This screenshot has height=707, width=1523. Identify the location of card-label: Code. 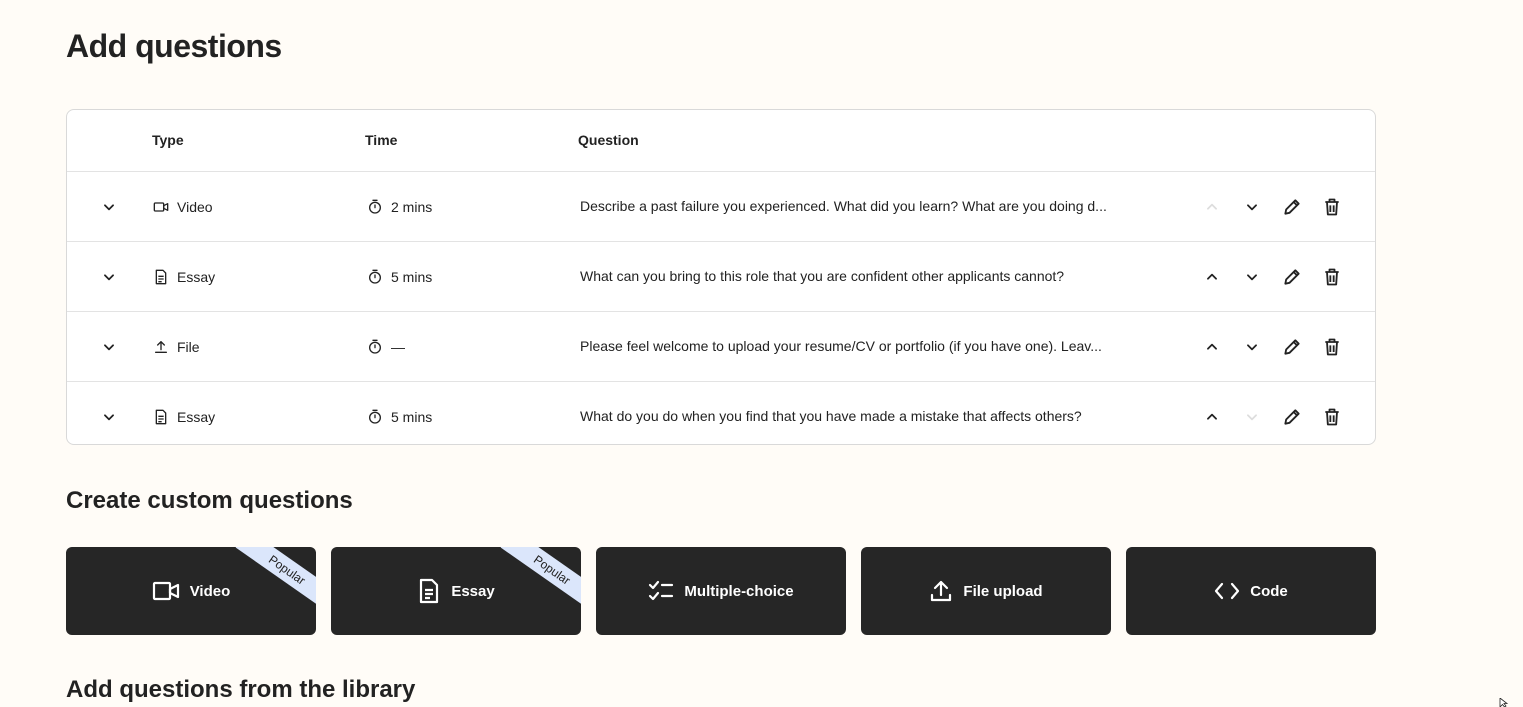
(1269, 591).